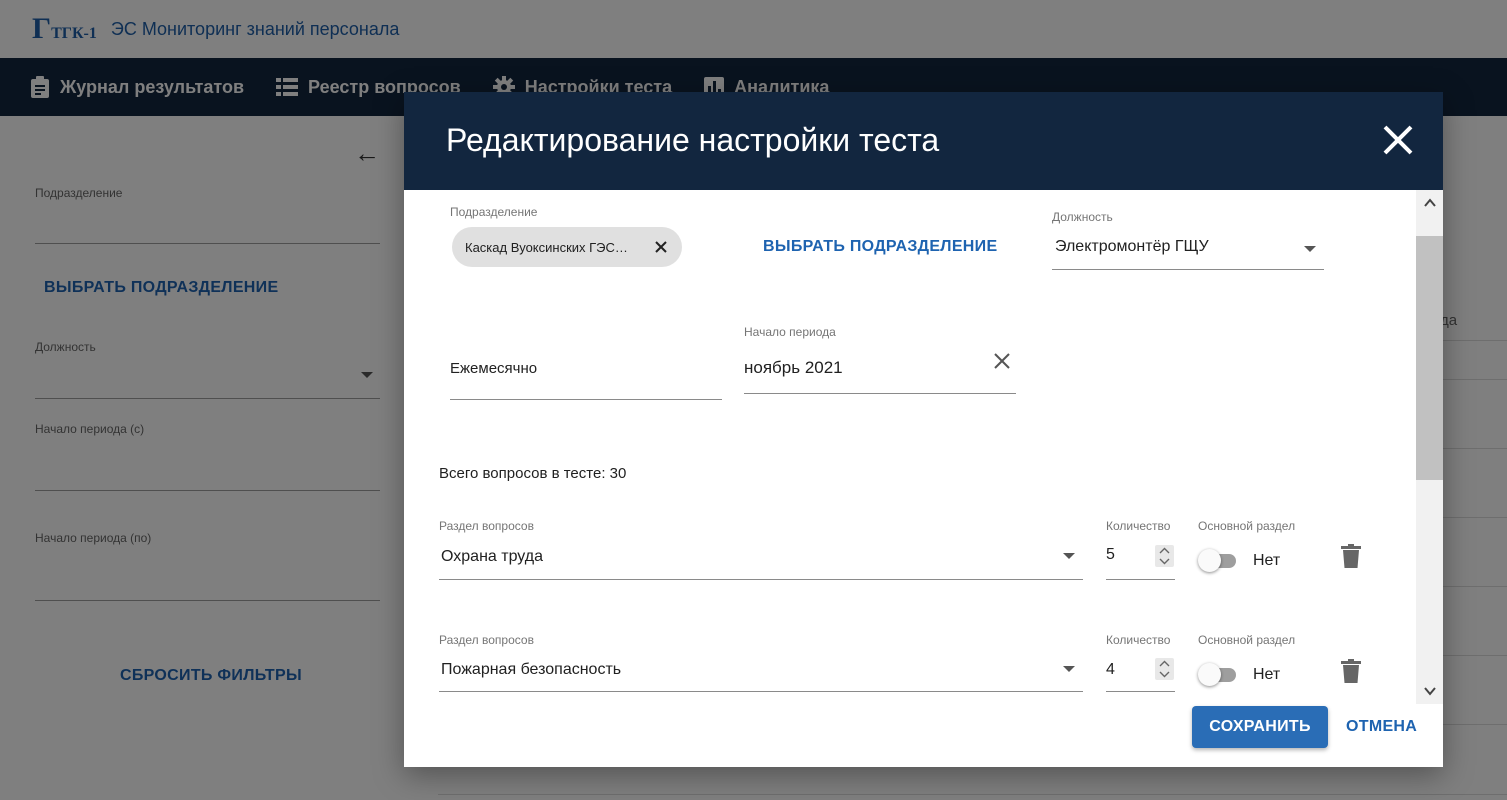 Image resolution: width=1507 pixels, height=800 pixels. What do you see at coordinates (693, 140) in the screenshot?
I see `dialog-title: Редактирование настройки теста` at bounding box center [693, 140].